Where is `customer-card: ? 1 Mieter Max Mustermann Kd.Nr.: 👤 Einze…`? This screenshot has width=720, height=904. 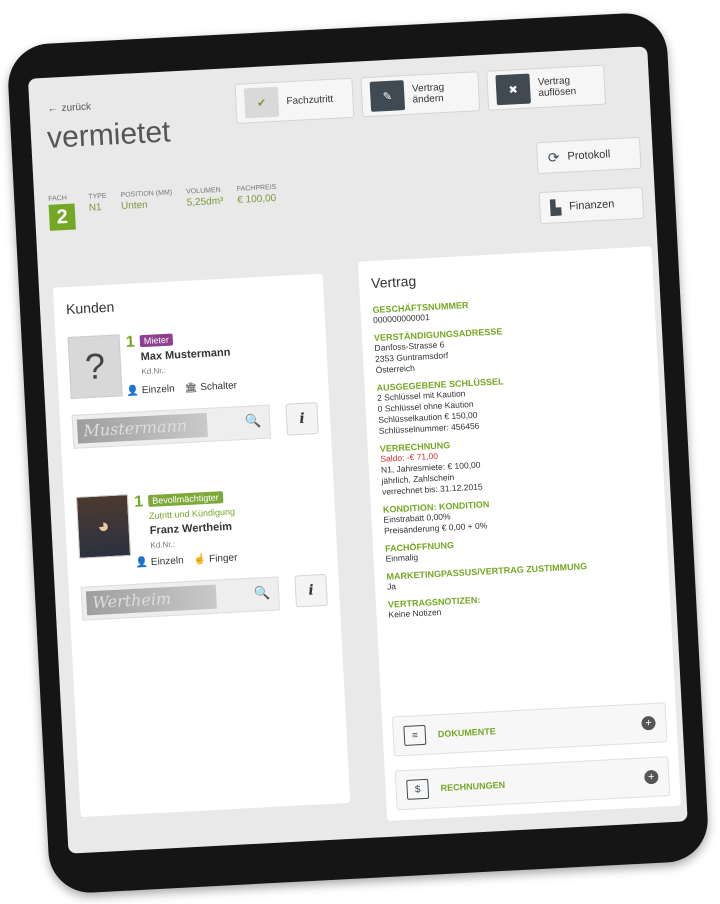 customer-card: ? 1 Mieter Max Mustermann Kd.Nr.: 👤 Einze… is located at coordinates (193, 386).